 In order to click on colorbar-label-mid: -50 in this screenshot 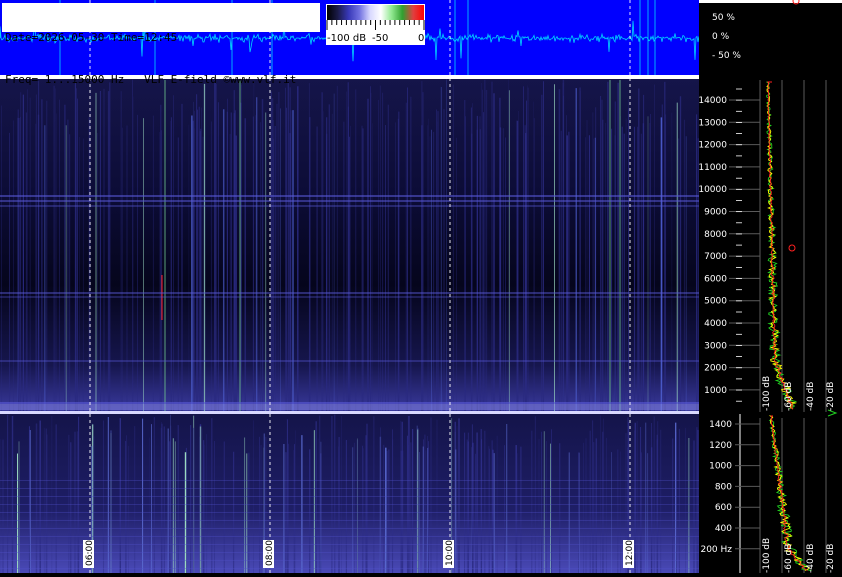, I will do `click(380, 38)`.